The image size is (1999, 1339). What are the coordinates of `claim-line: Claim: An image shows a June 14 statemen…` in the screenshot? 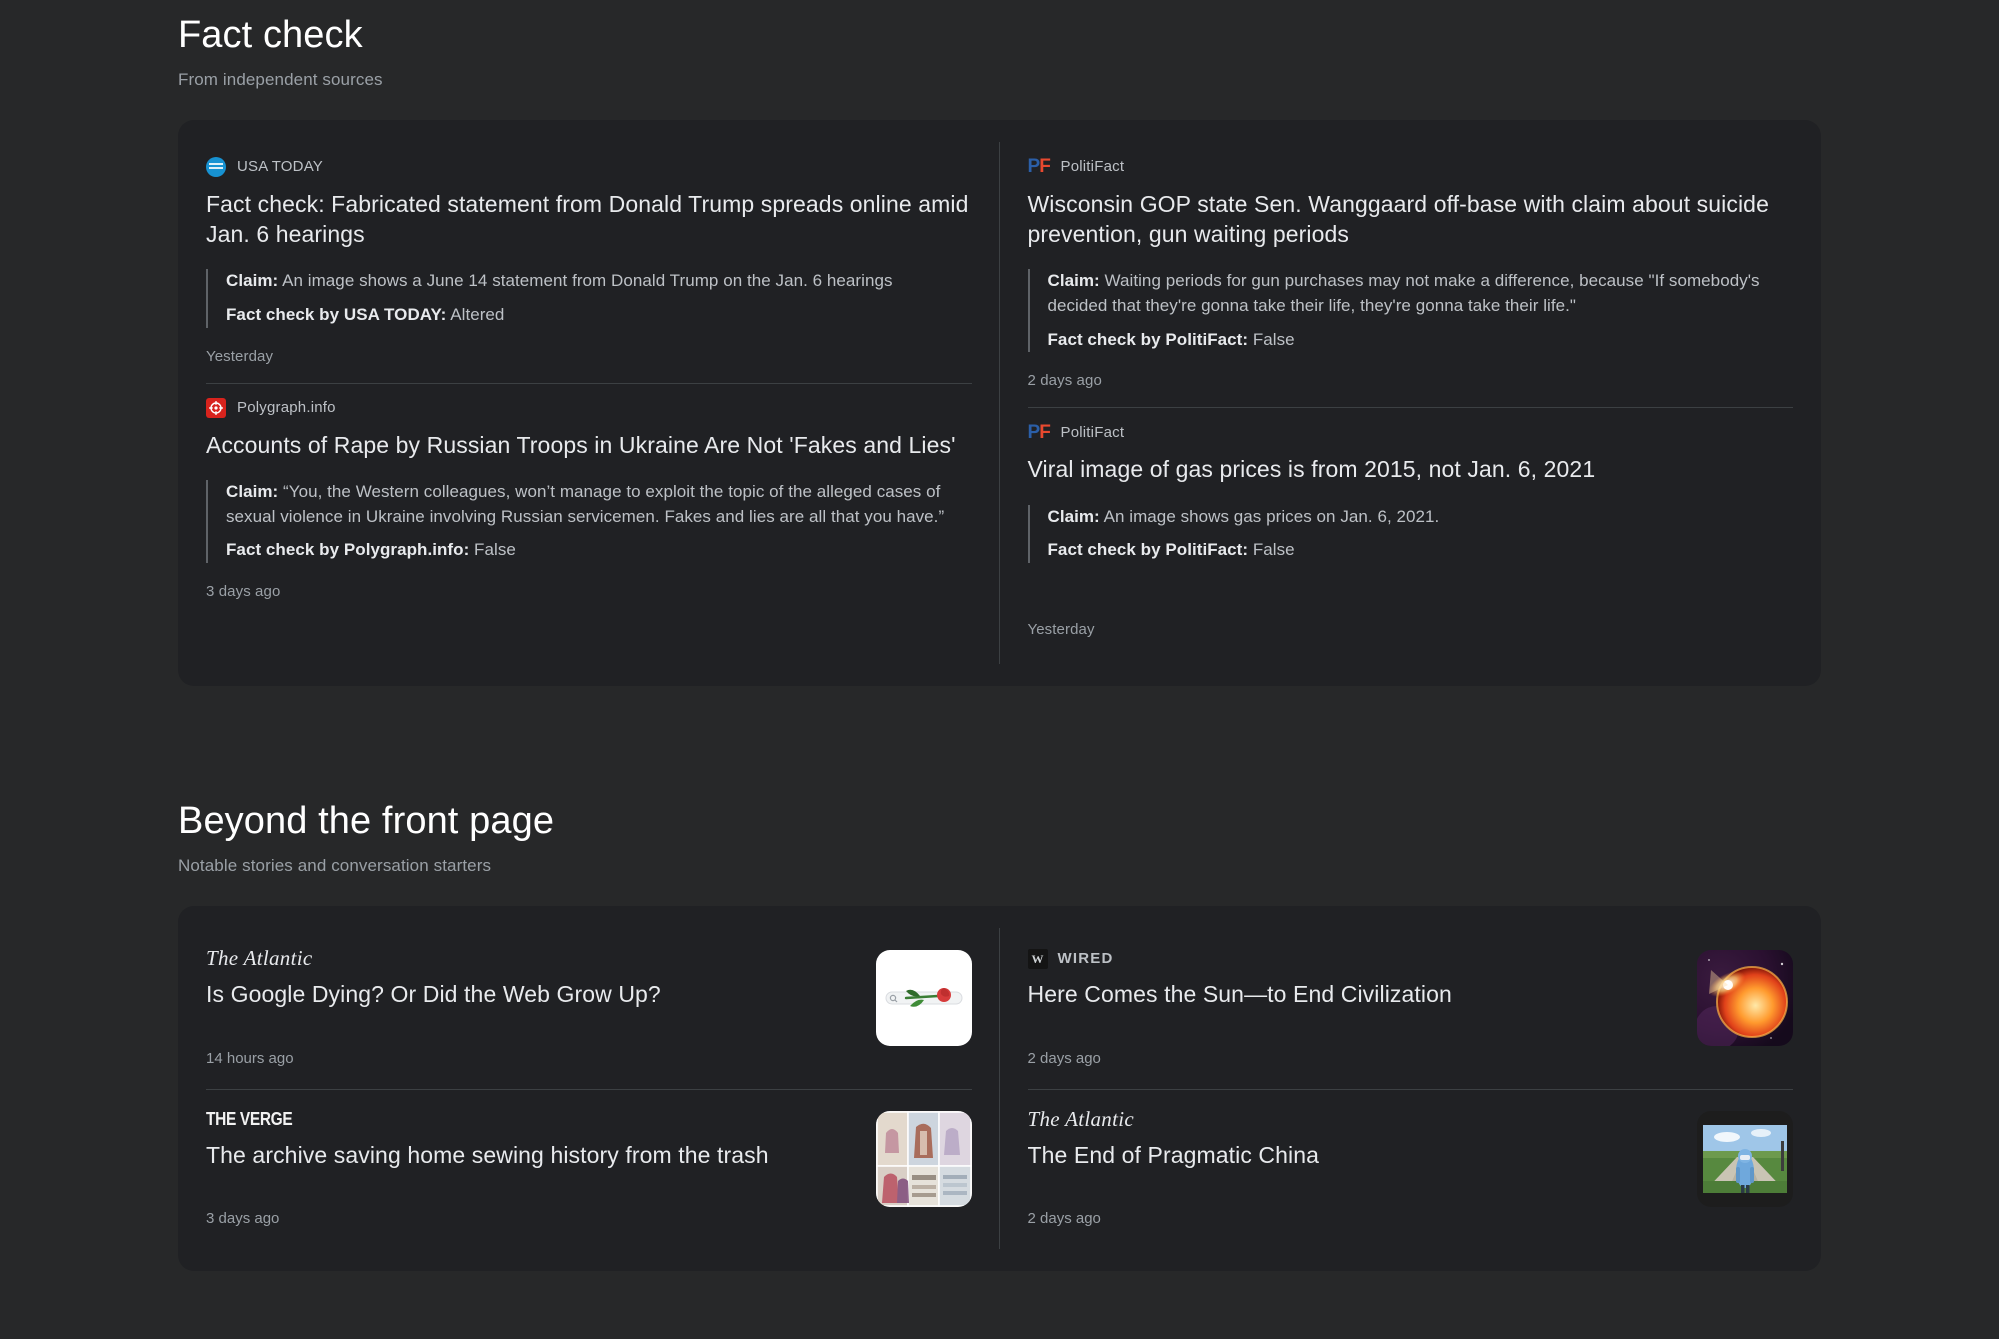 It's located at (599, 281).